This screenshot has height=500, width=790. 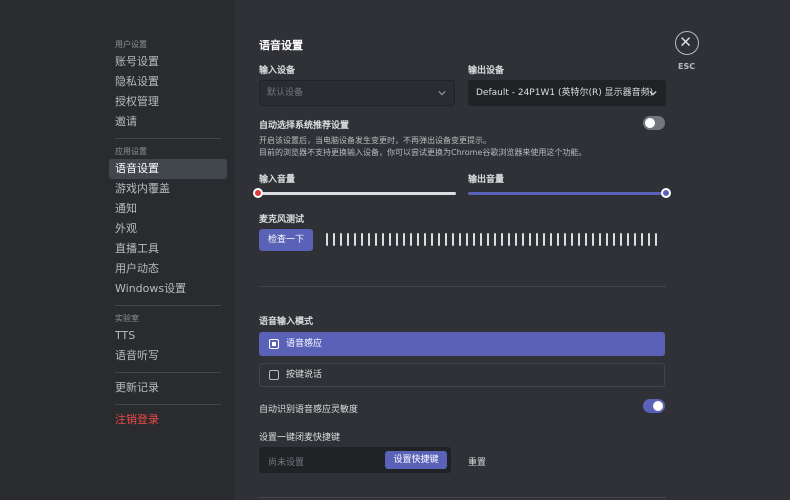 I want to click on reset-shortcut-button: 重置, so click(x=477, y=461).